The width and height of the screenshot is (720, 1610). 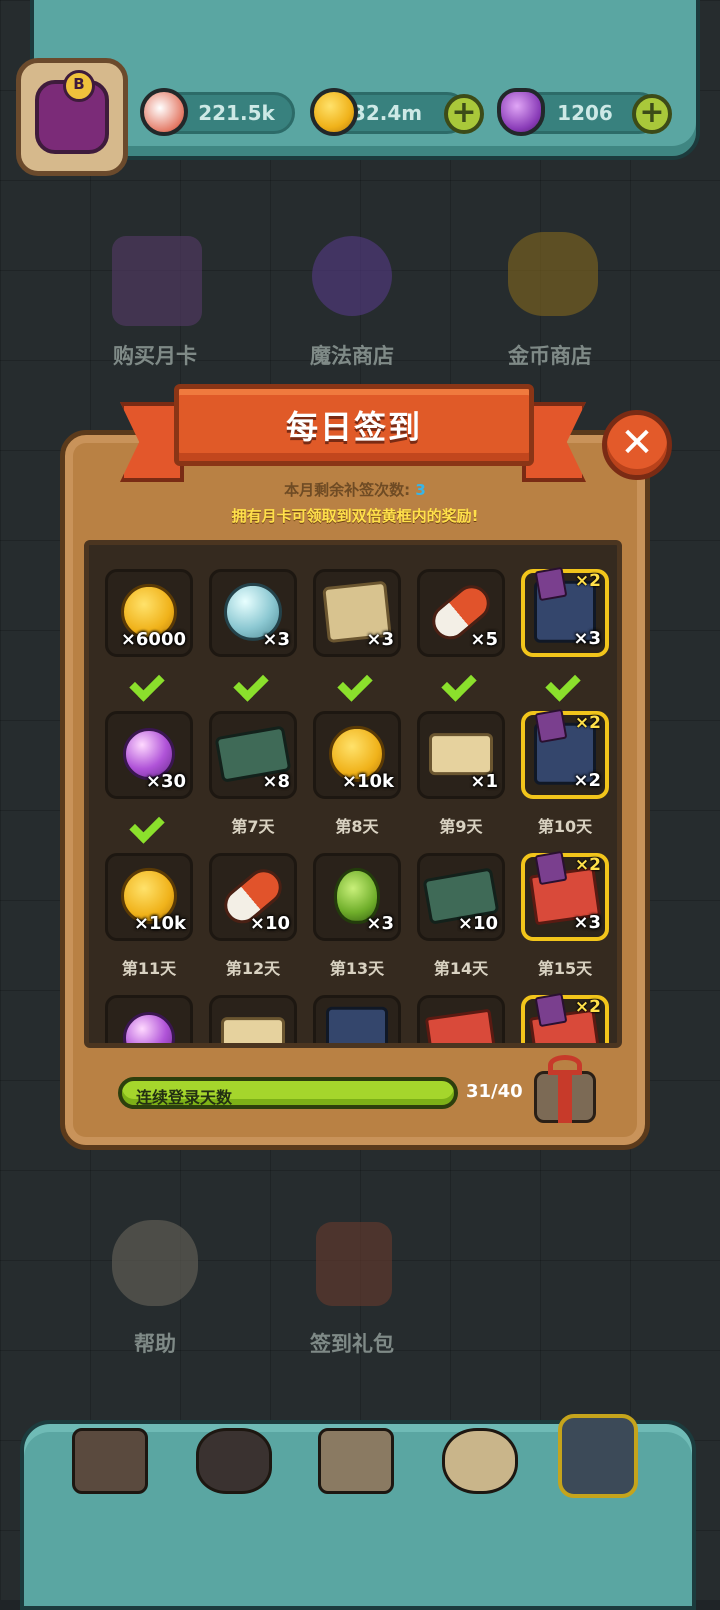 What do you see at coordinates (155, 355) in the screenshot?
I see `buy-monthly-card-label: 购买月卡` at bounding box center [155, 355].